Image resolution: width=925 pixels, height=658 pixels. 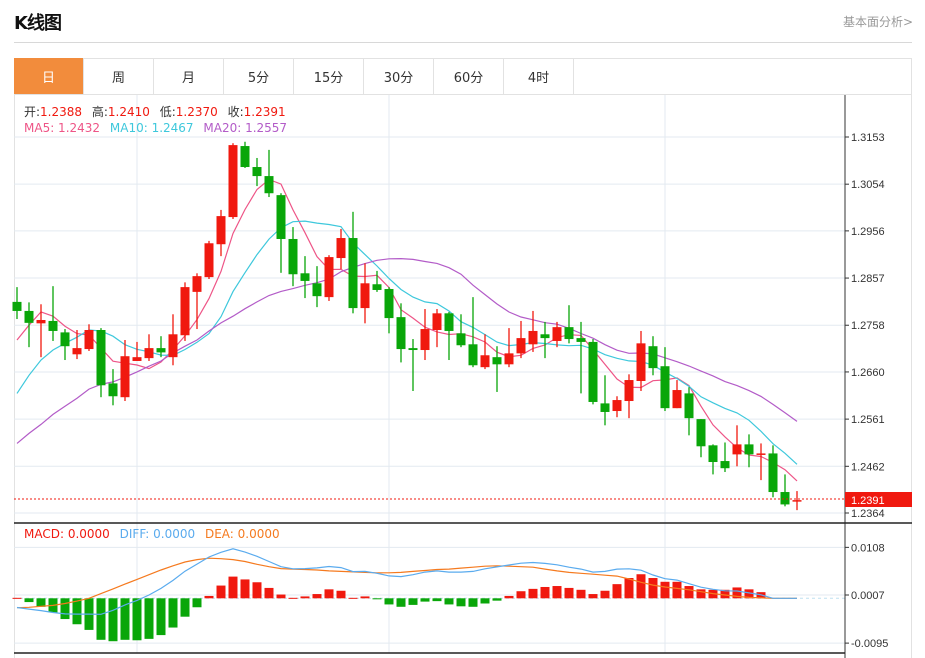 What do you see at coordinates (242, 534) in the screenshot?
I see `dea-value: DEA: 0.0000` at bounding box center [242, 534].